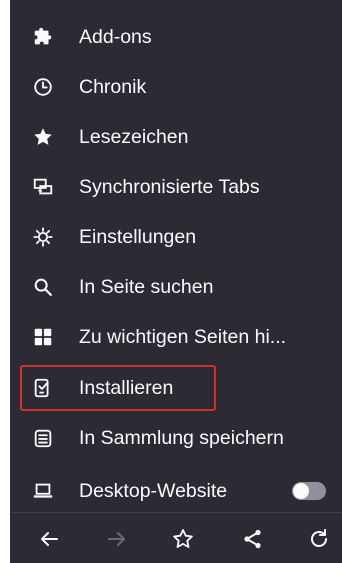 This screenshot has width=342, height=563. Describe the element at coordinates (301, 491) in the screenshot. I see `toggle-knob` at that location.